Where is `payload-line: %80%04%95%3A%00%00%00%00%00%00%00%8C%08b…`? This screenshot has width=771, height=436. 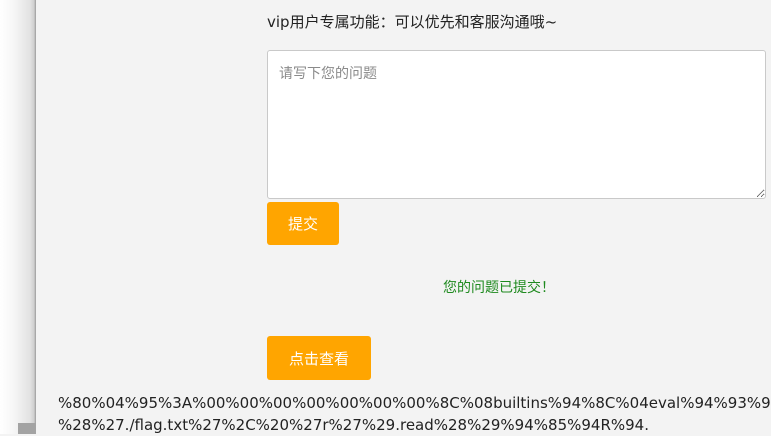
payload-line: %80%04%95%3A%00%00%00%00%00%00%00%8C%08b… is located at coordinates (414, 403).